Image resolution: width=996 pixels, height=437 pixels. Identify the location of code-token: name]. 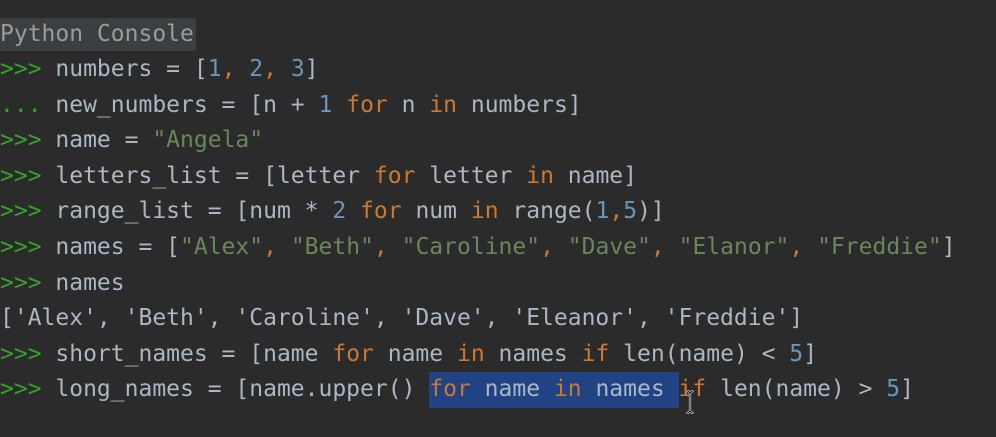
(595, 175).